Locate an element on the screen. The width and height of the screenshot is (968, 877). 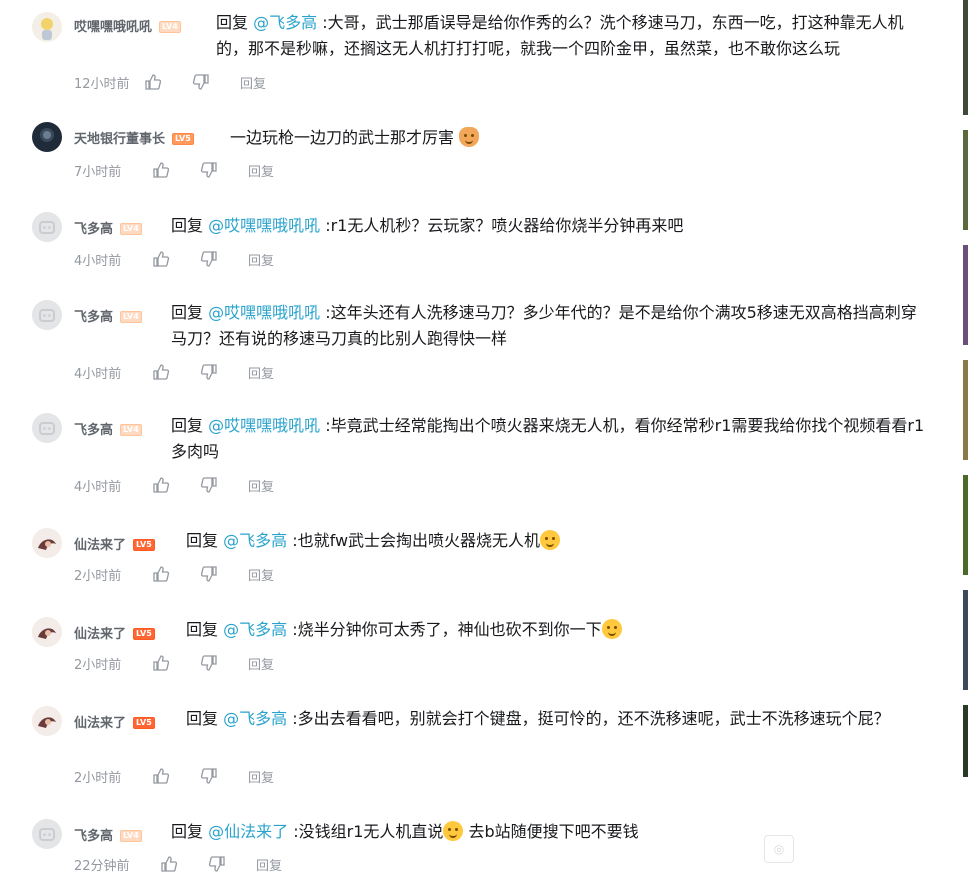
side-thumbnail-strip is located at coordinates (965, 438).